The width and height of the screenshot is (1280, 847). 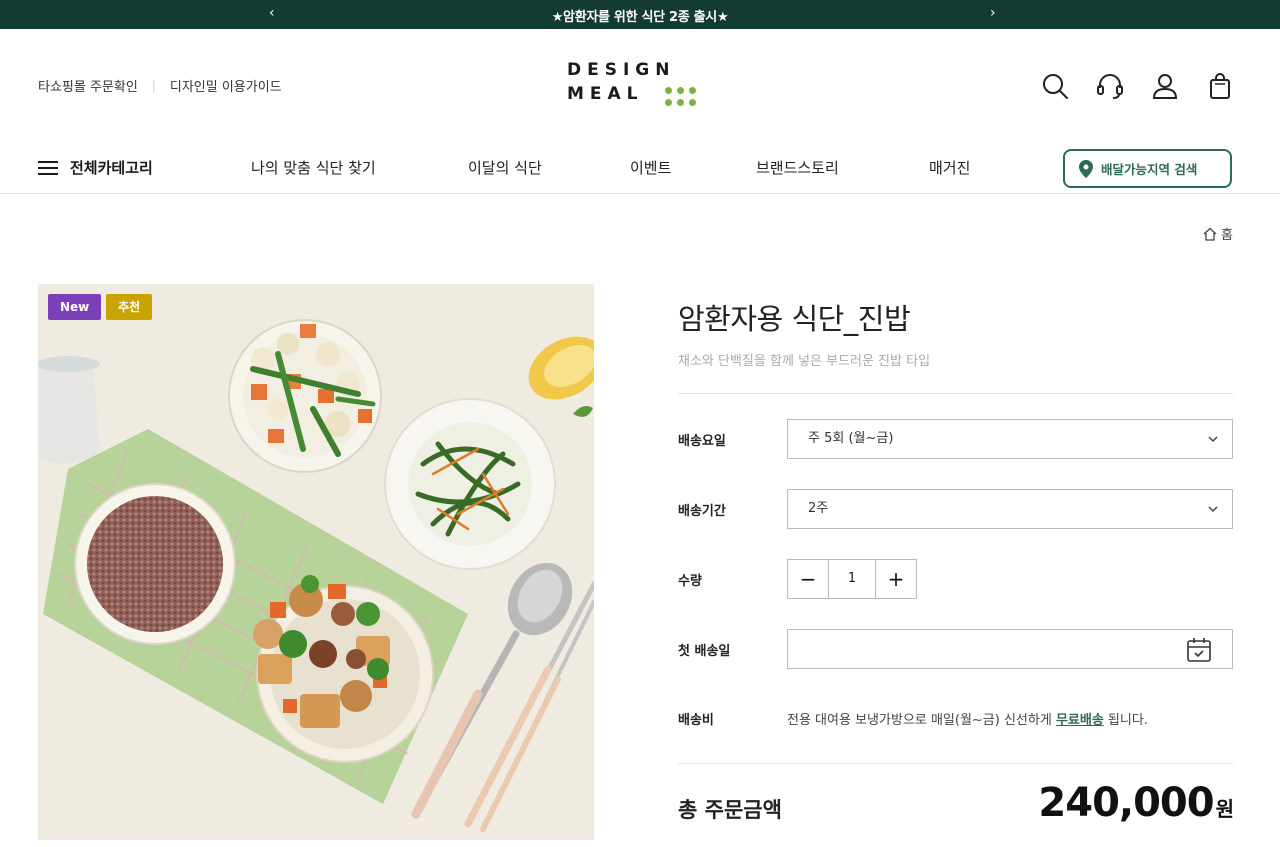 I want to click on home-icon, so click(x=1210, y=234).